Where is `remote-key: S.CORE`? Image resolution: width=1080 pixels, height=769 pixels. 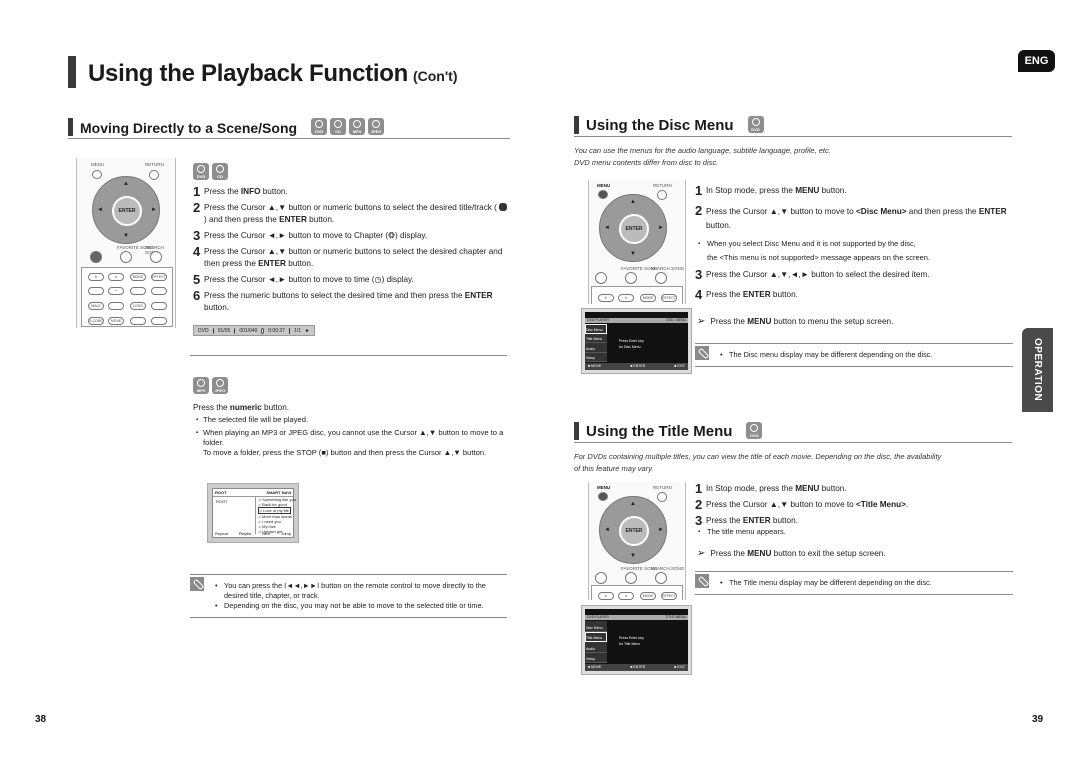
remote-key: S.CORE is located at coordinates (96, 321).